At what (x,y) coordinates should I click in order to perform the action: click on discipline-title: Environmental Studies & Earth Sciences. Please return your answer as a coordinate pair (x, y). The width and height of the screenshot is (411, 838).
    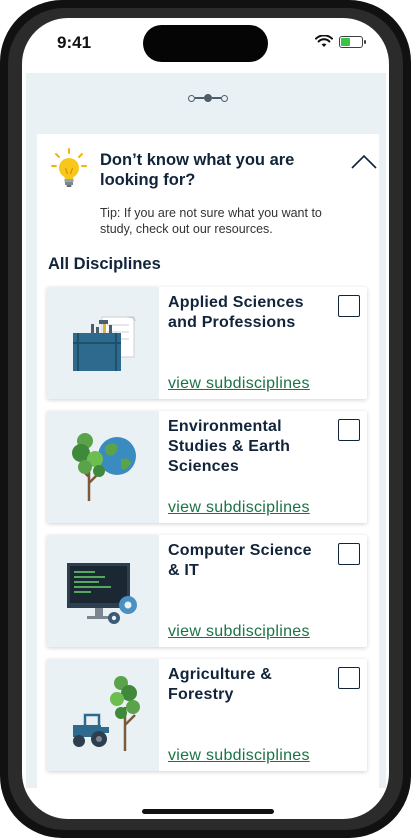
    Looking at the image, I should click on (229, 446).